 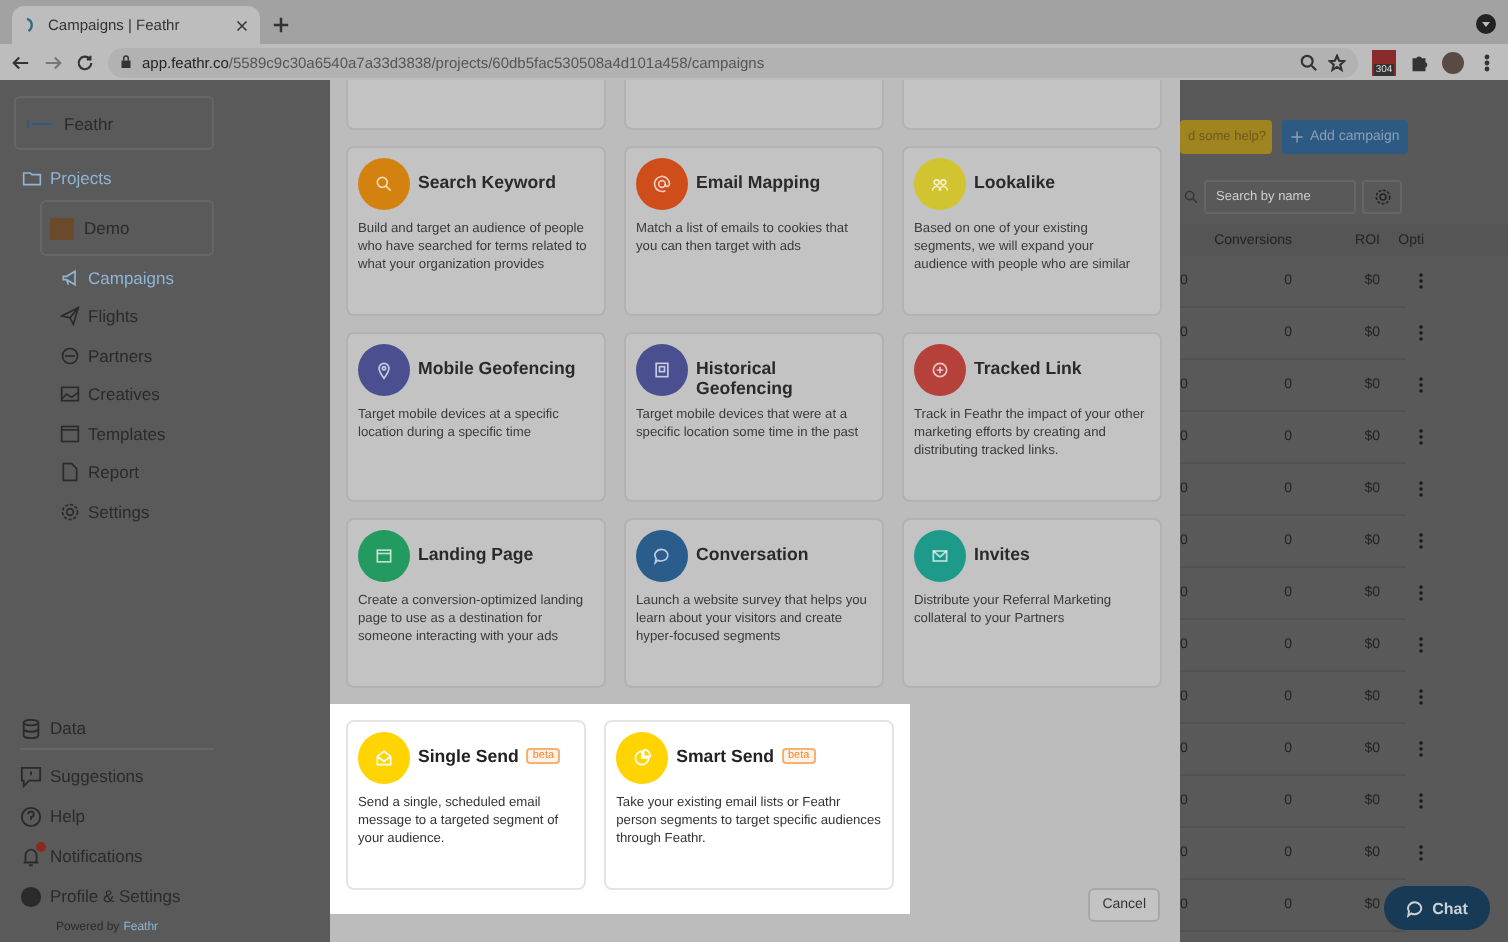 I want to click on settings-button, so click(x=1382, y=197).